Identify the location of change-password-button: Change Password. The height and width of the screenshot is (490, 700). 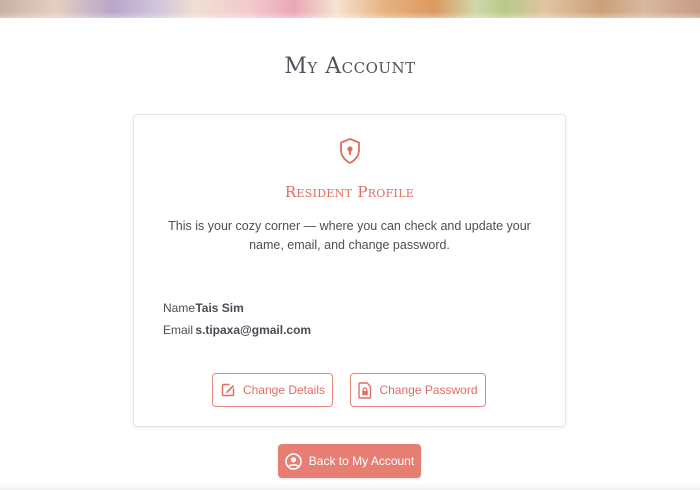
(418, 390).